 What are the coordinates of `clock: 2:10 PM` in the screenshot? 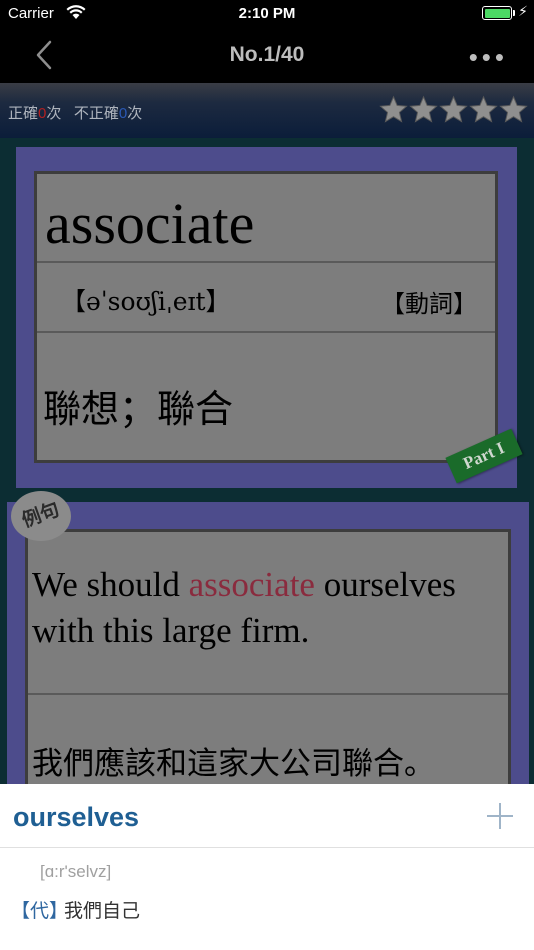 It's located at (267, 13).